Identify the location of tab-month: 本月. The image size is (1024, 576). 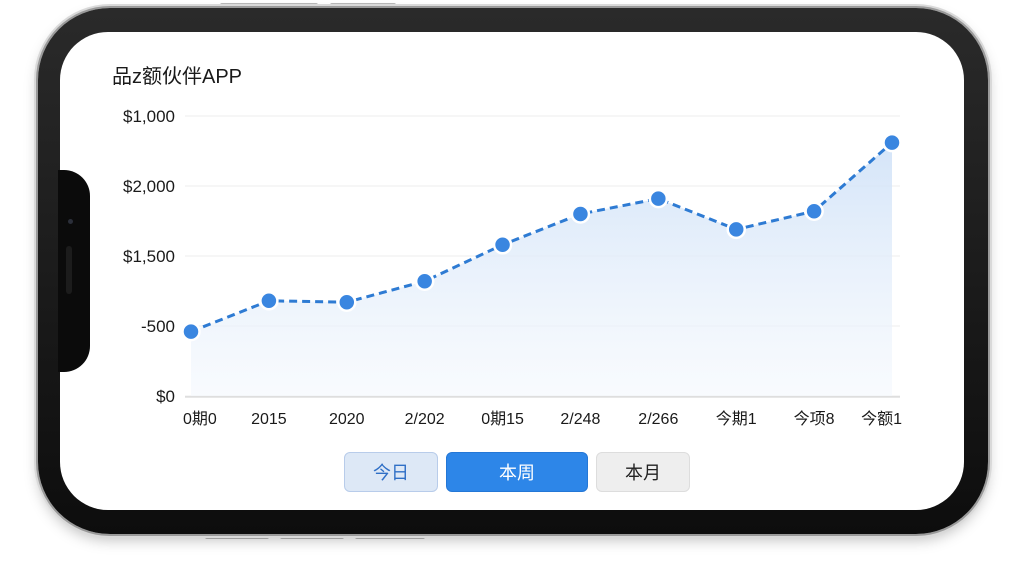
(643, 472).